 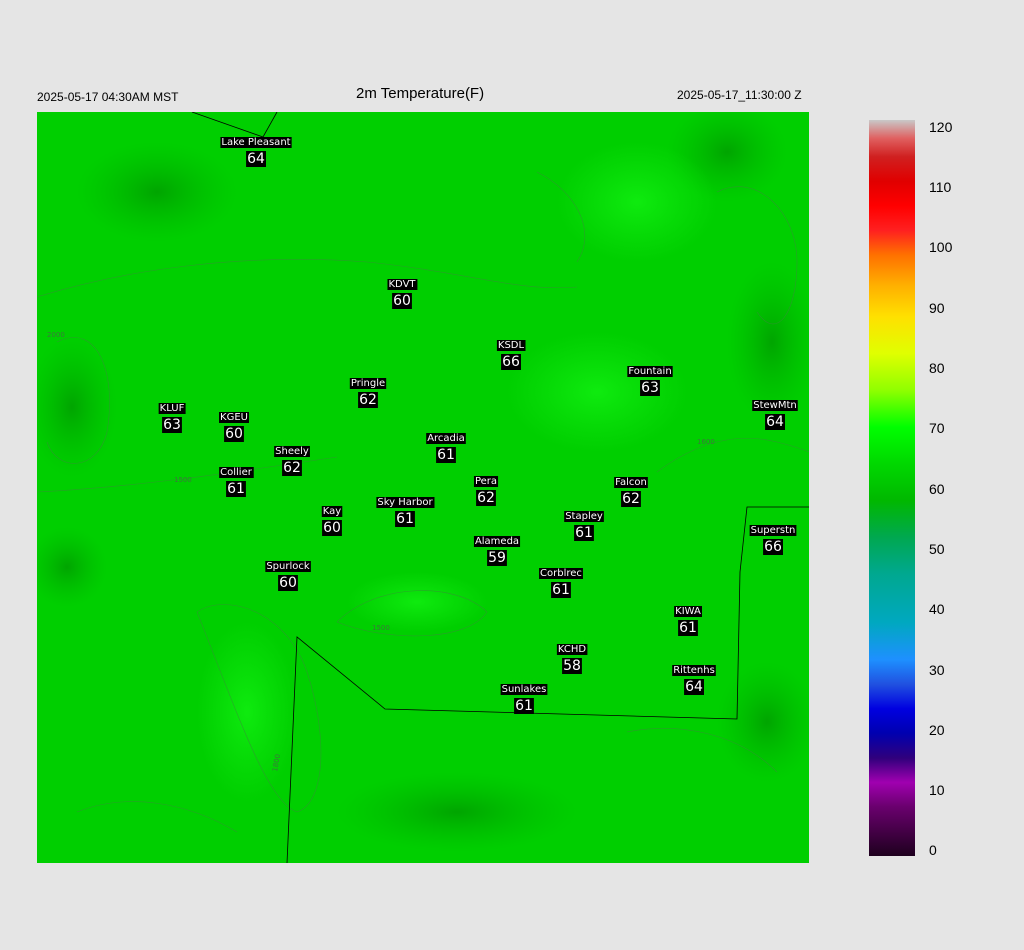 I want to click on station-name: Spurlock, so click(x=288, y=566).